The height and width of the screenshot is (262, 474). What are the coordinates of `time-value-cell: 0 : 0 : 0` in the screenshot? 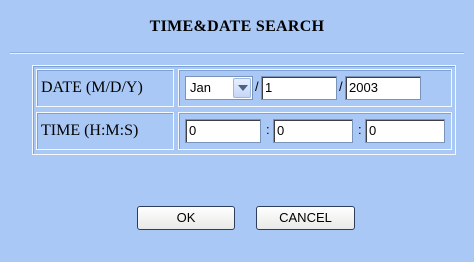 It's located at (315, 131).